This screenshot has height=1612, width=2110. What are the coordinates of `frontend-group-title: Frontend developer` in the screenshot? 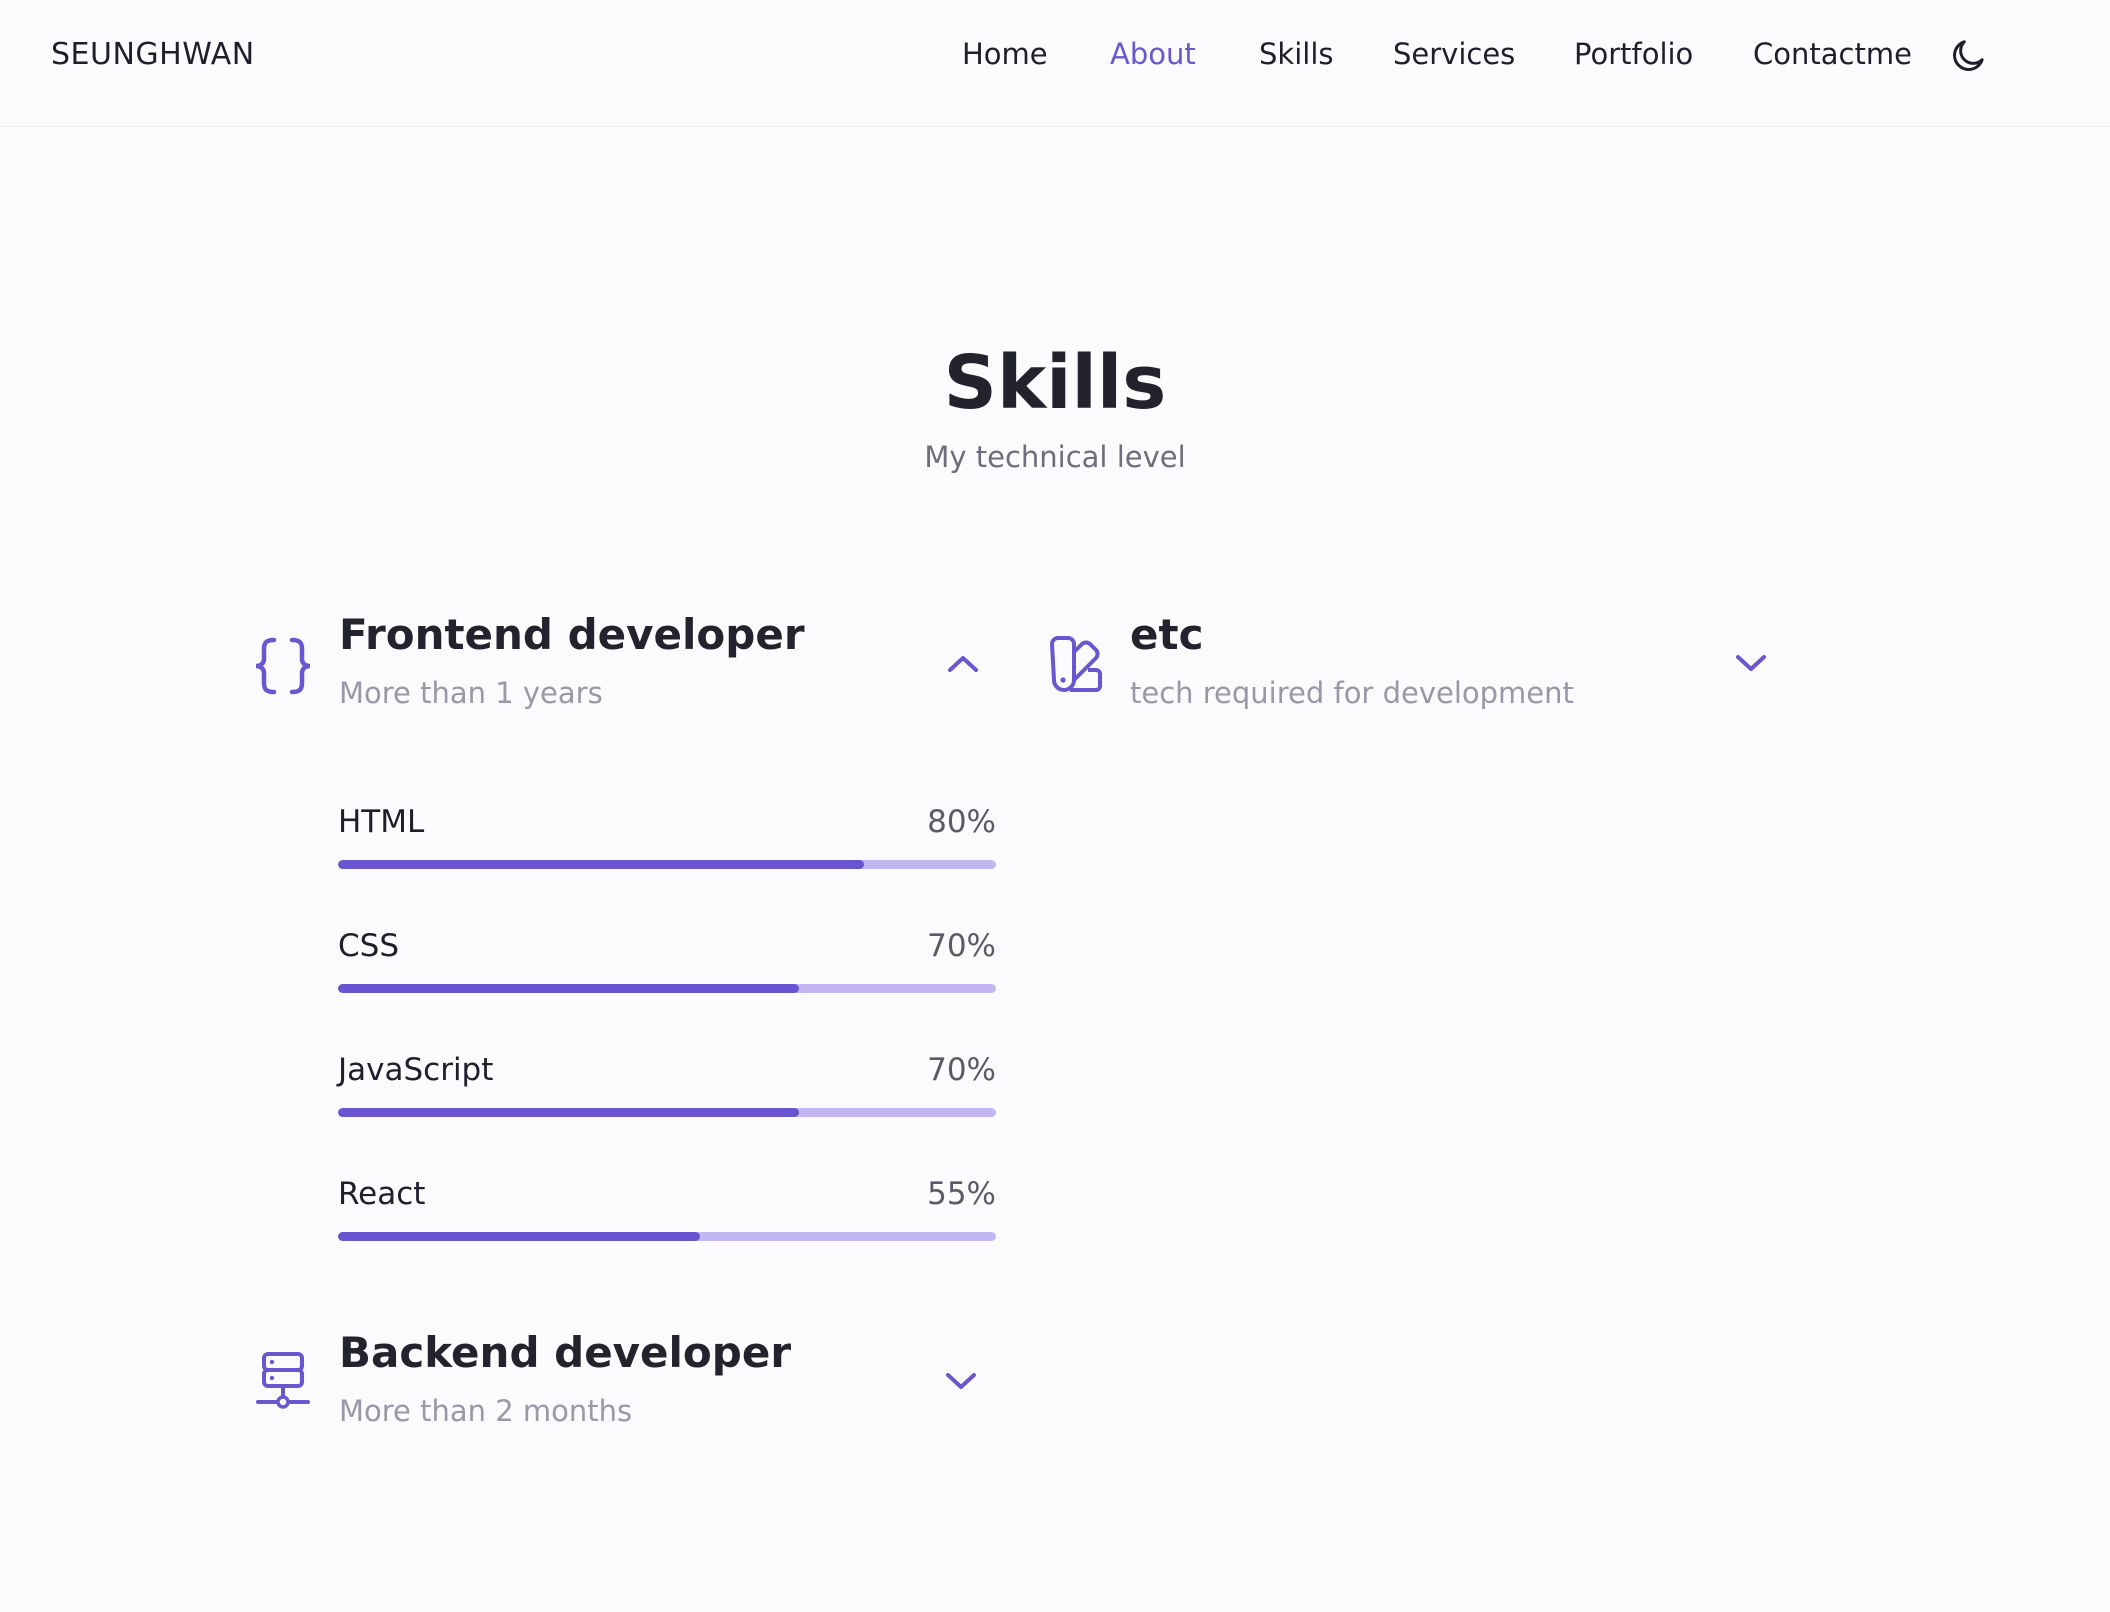 It's located at (572, 634).